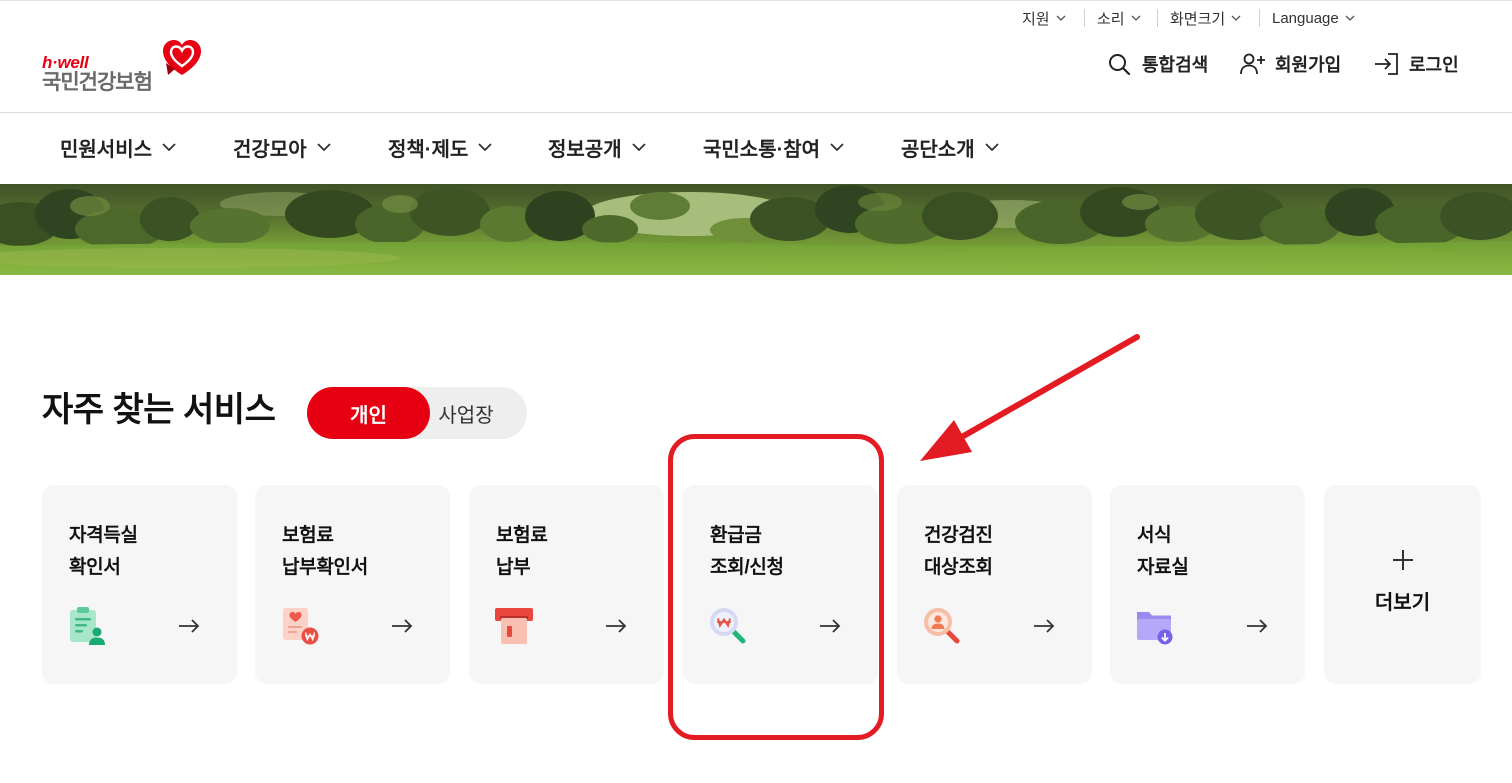  Describe the element at coordinates (139, 584) in the screenshot. I see `service-card-qualification-certificate: 자격득실 확인서` at that location.